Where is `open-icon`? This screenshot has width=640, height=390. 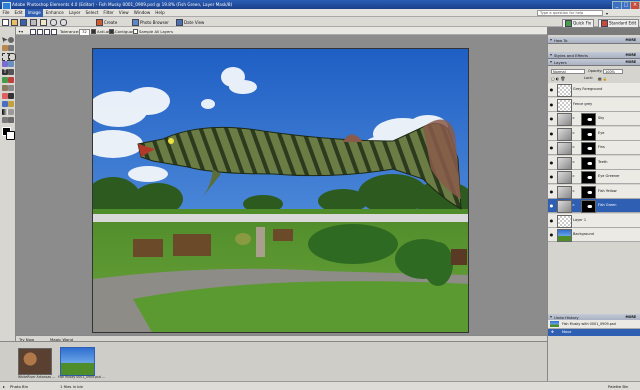
open-icon is located at coordinates (15, 22).